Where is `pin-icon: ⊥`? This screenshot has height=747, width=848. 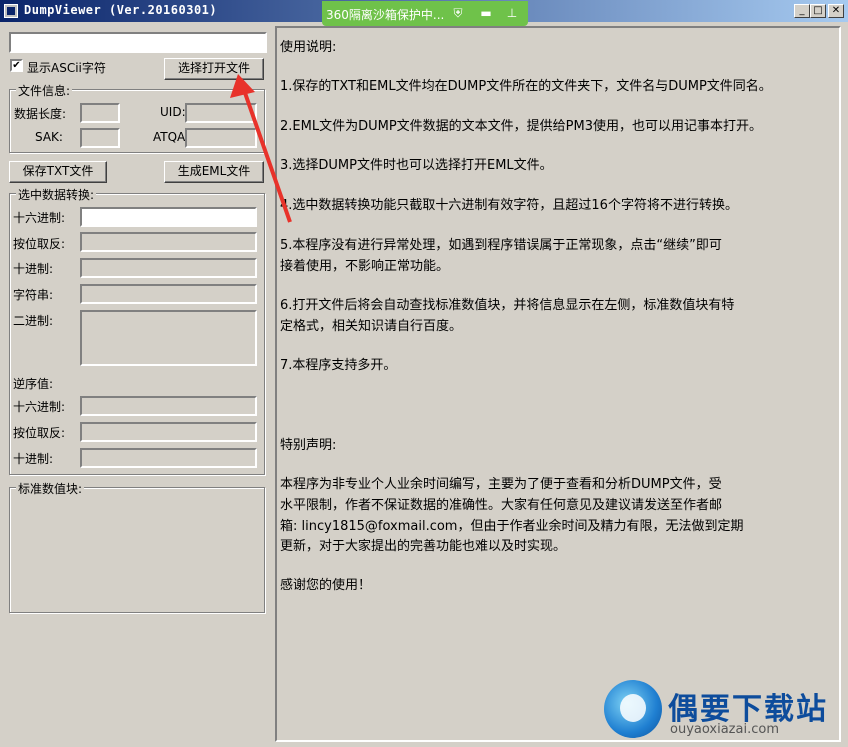
pin-icon: ⊥ is located at coordinates (512, 13).